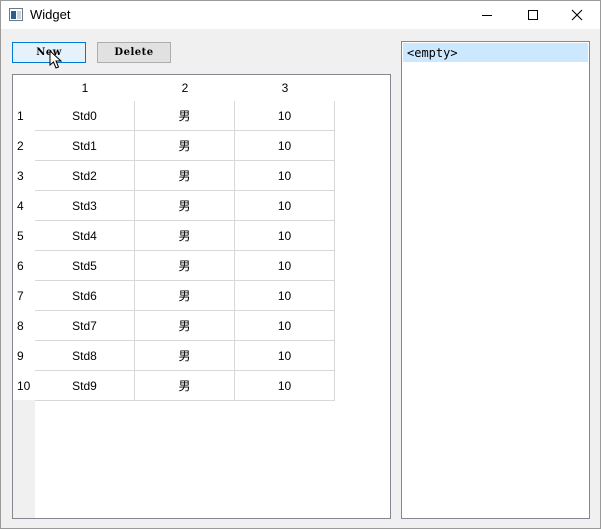 This screenshot has height=529, width=601. I want to click on row-header: 5, so click(24, 236).